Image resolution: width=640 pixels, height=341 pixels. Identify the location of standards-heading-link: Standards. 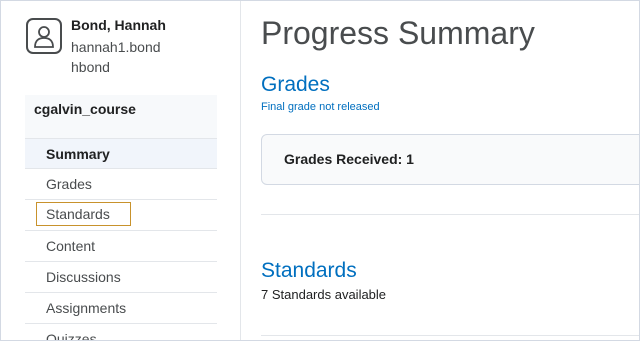
(309, 271).